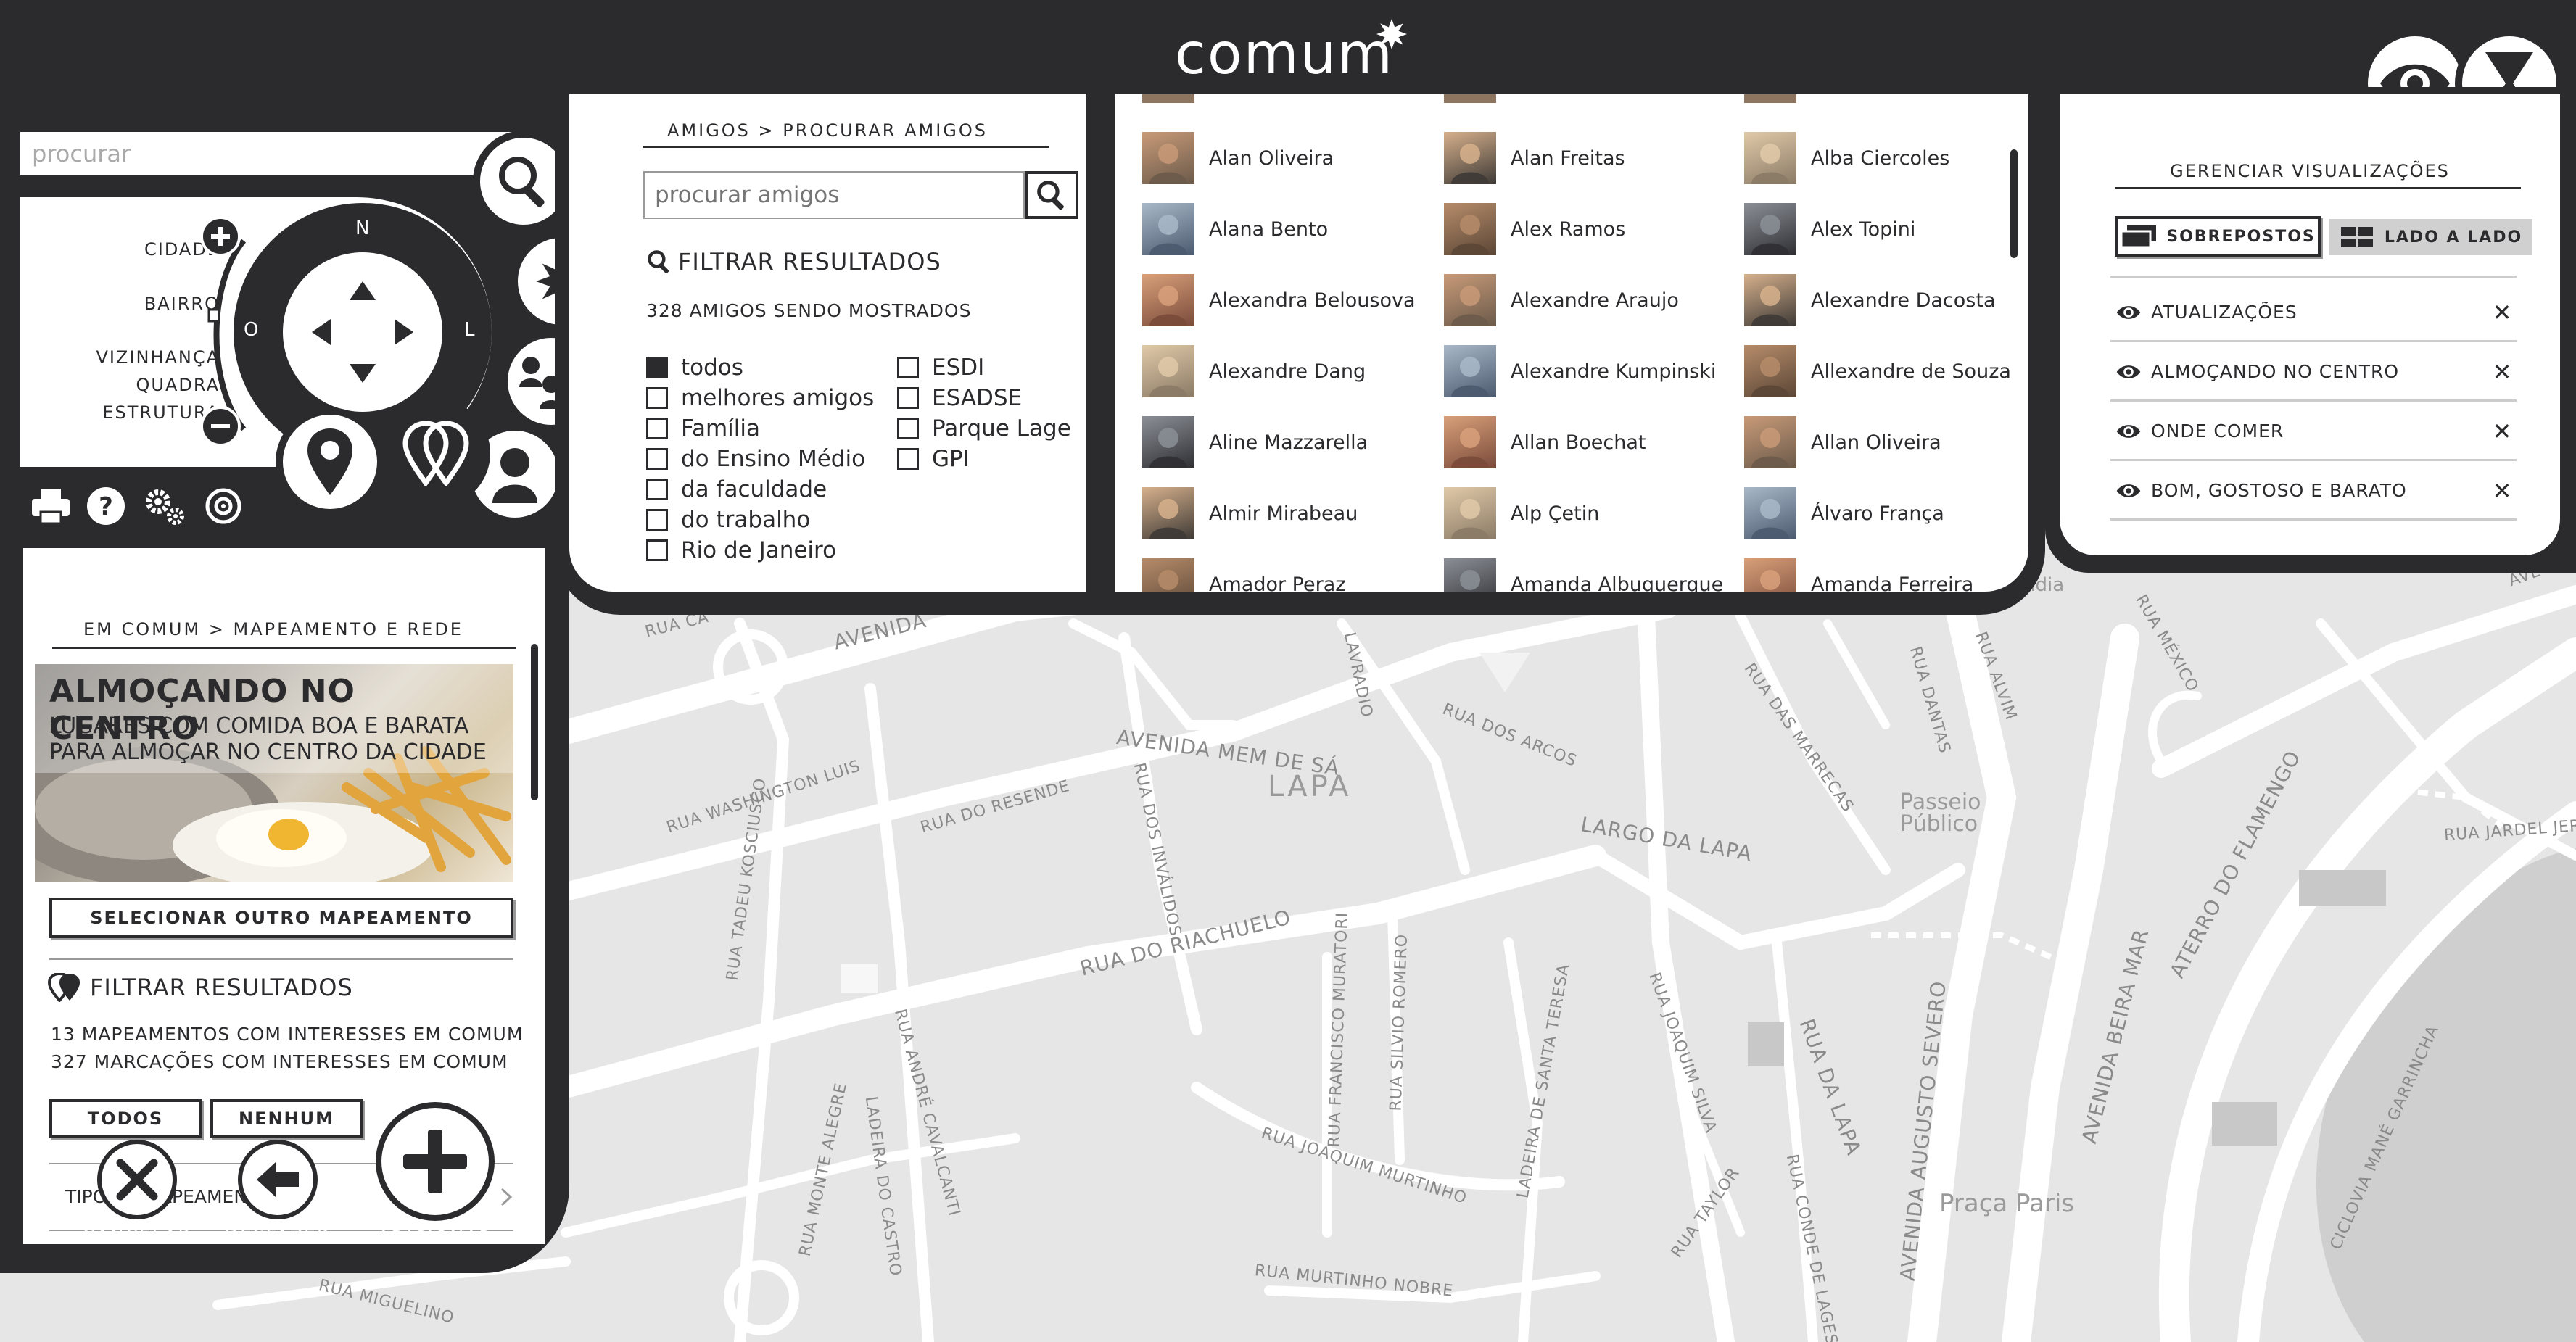 Image resolution: width=2576 pixels, height=1342 pixels. I want to click on friend-filter-option: Parque Lage, so click(984, 428).